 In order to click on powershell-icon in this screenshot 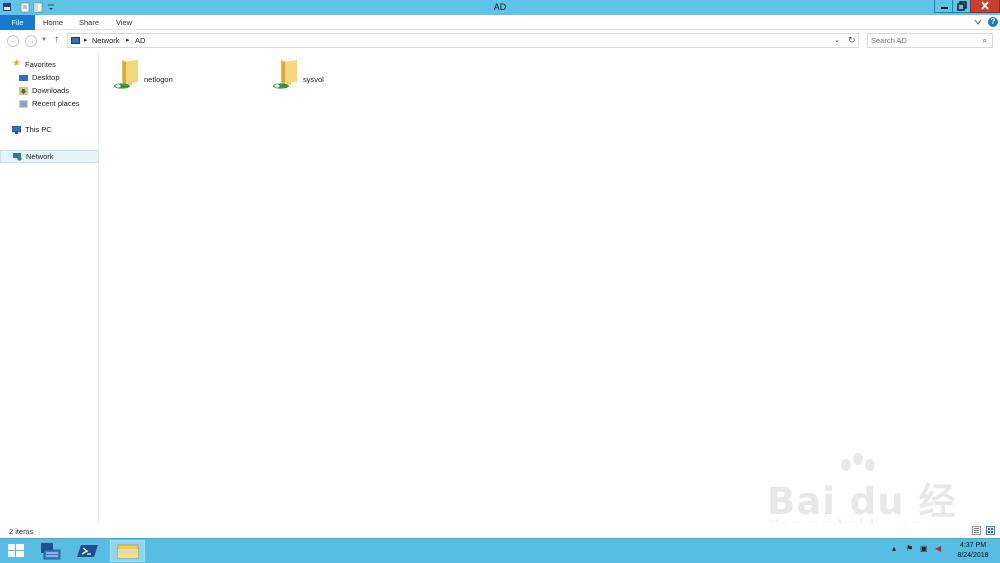, I will do `click(87, 551)`.